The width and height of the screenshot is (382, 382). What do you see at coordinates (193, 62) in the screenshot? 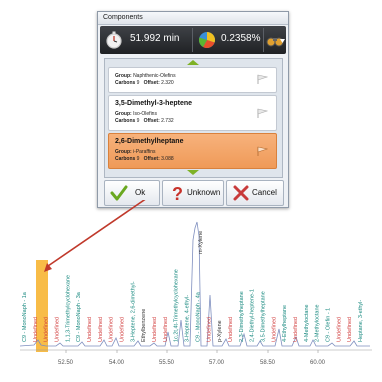
I see `scroll-up-arrow-icon` at bounding box center [193, 62].